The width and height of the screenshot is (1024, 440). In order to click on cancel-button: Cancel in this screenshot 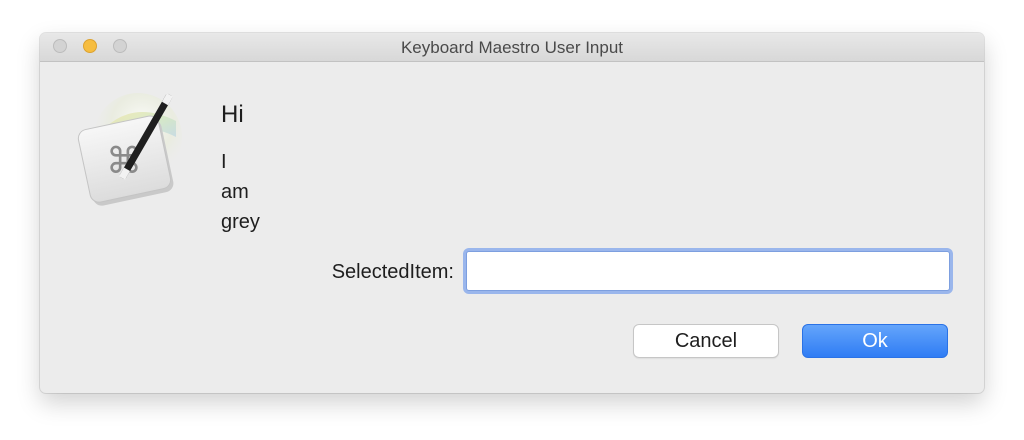, I will do `click(706, 341)`.